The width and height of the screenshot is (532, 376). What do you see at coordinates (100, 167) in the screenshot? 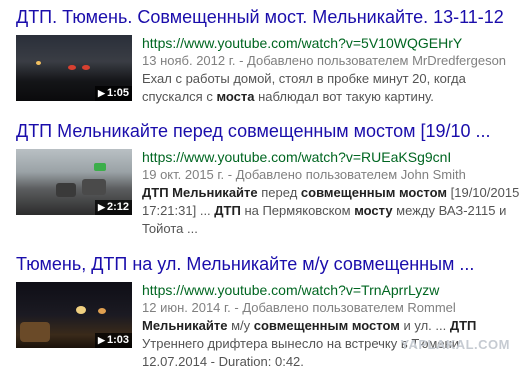
I see `sign-decor` at bounding box center [100, 167].